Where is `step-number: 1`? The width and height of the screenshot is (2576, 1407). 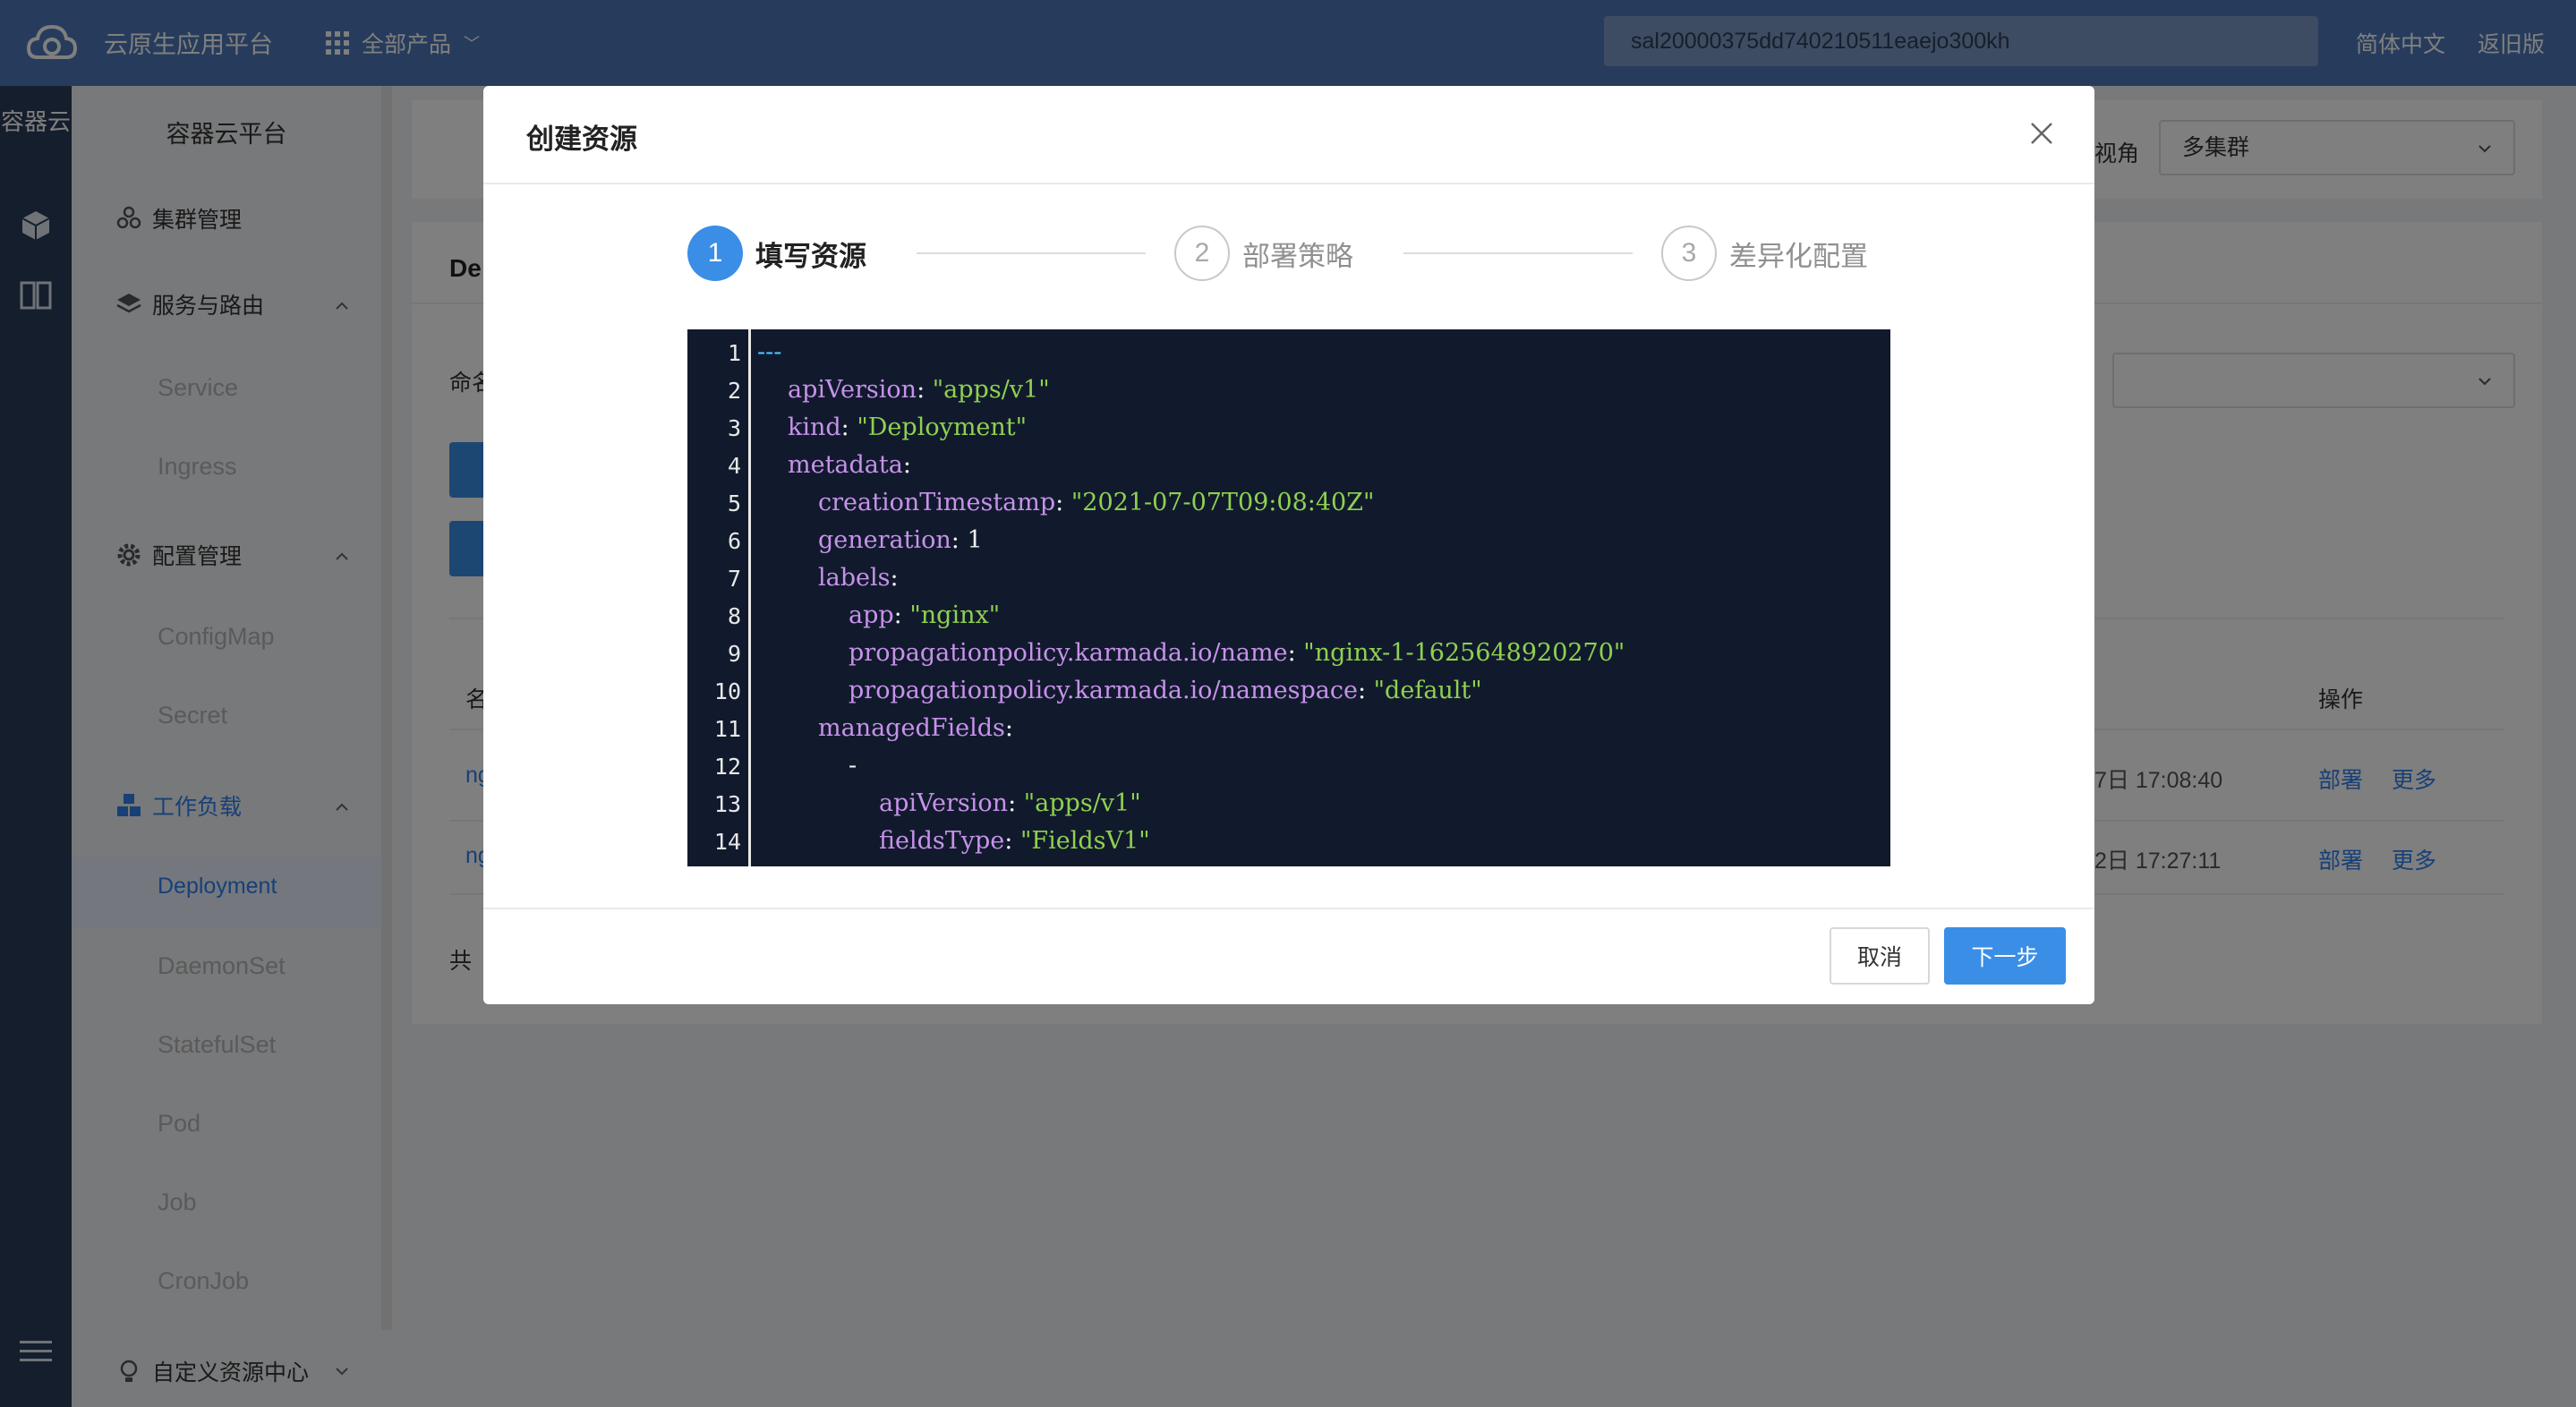
step-number: 1 is located at coordinates (715, 253).